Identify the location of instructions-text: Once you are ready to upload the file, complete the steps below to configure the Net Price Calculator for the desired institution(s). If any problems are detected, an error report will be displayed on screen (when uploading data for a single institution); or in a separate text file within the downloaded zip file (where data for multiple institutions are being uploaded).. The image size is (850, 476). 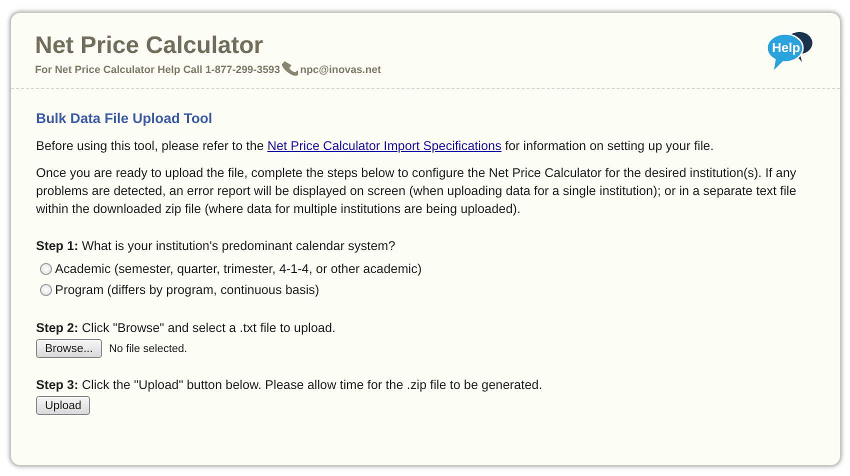
(417, 191).